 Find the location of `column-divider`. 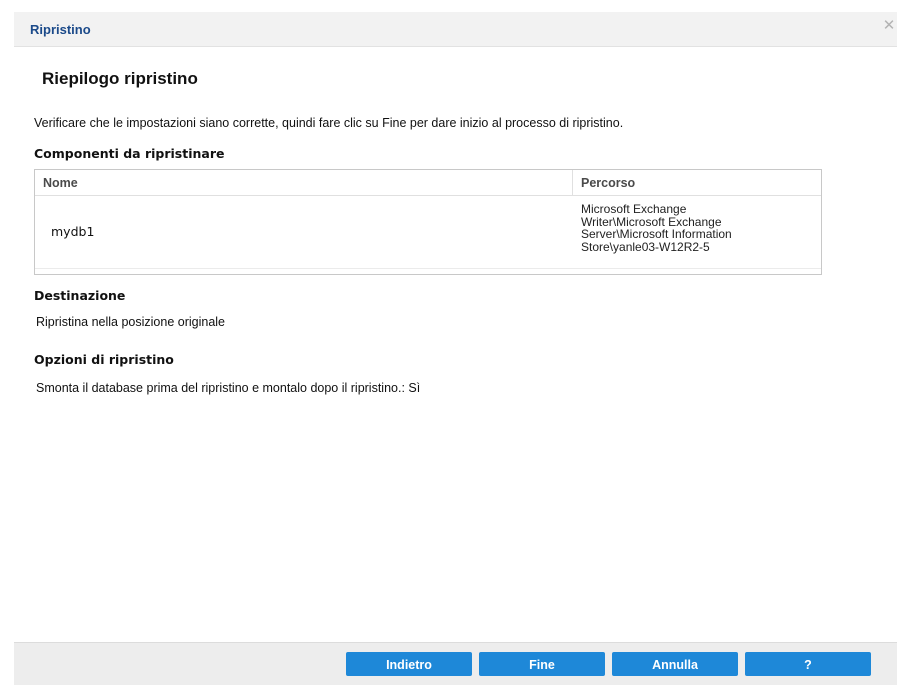

column-divider is located at coordinates (572, 182).